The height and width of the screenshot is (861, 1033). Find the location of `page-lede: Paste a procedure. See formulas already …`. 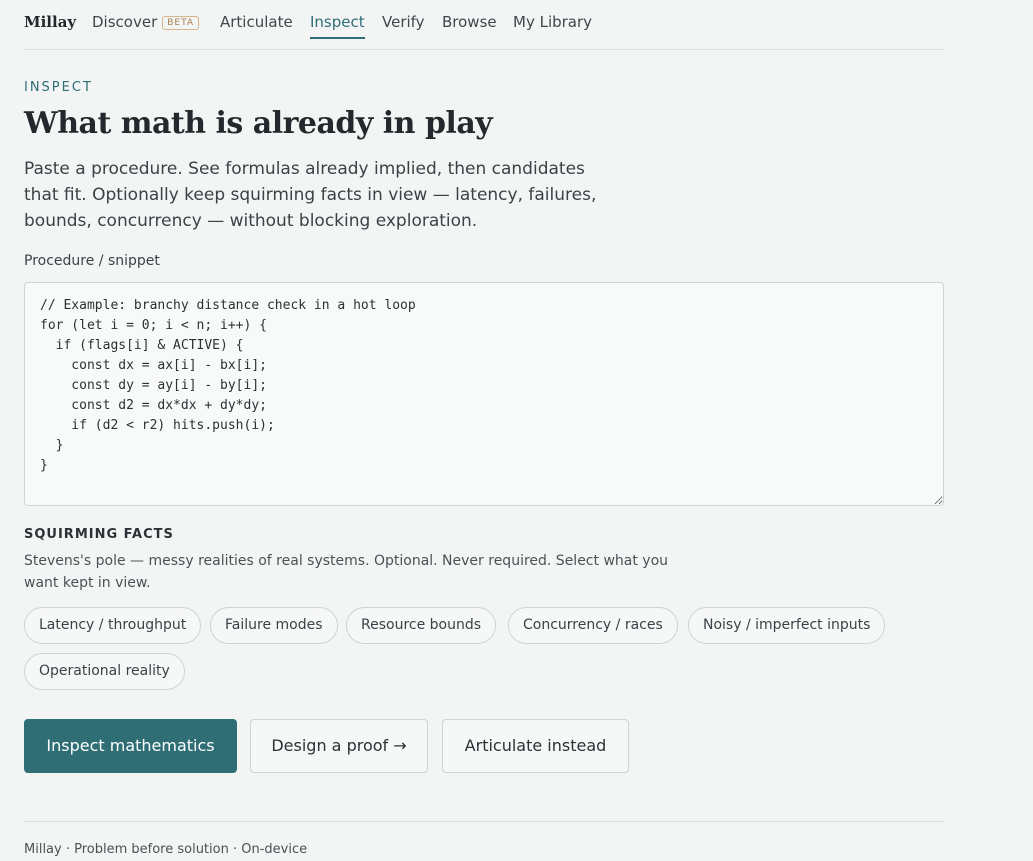

page-lede: Paste a procedure. See formulas already … is located at coordinates (310, 195).